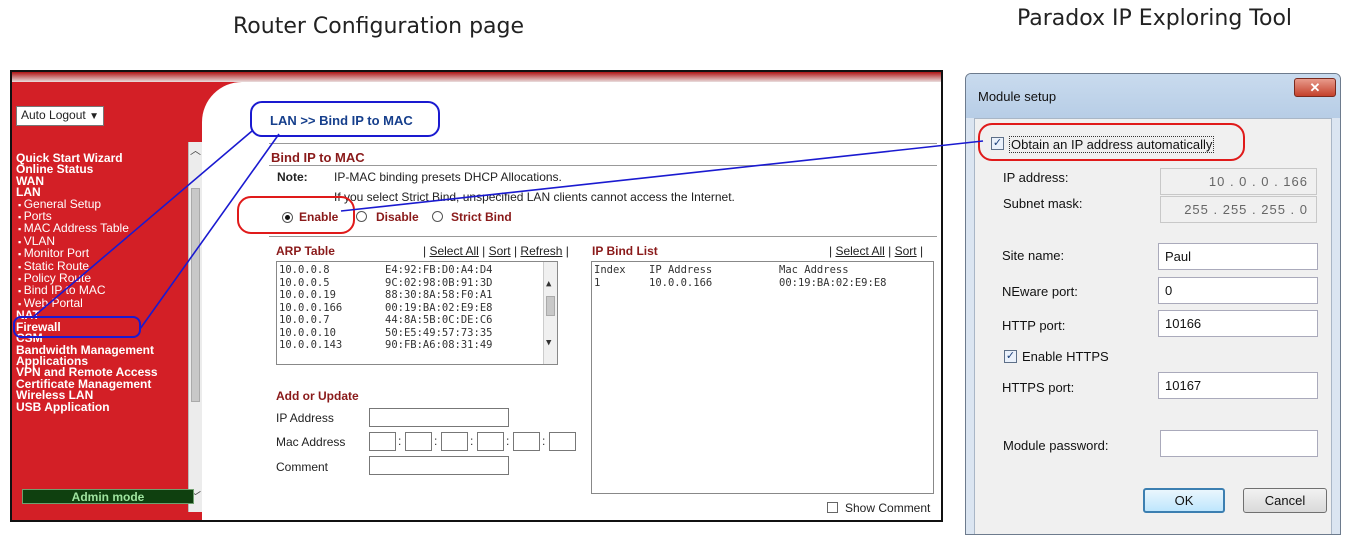  I want to click on note-line-1: IP-MAC binding presets DHCP Allocations., so click(448, 177).